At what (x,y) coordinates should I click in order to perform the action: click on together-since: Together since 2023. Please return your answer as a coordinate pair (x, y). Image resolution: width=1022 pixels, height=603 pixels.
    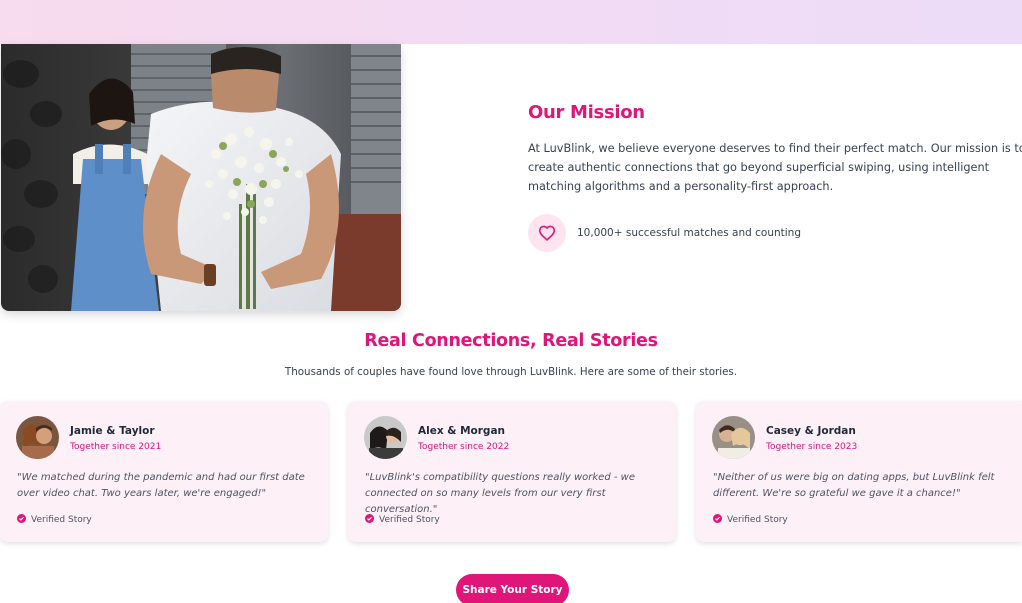
    Looking at the image, I should click on (812, 447).